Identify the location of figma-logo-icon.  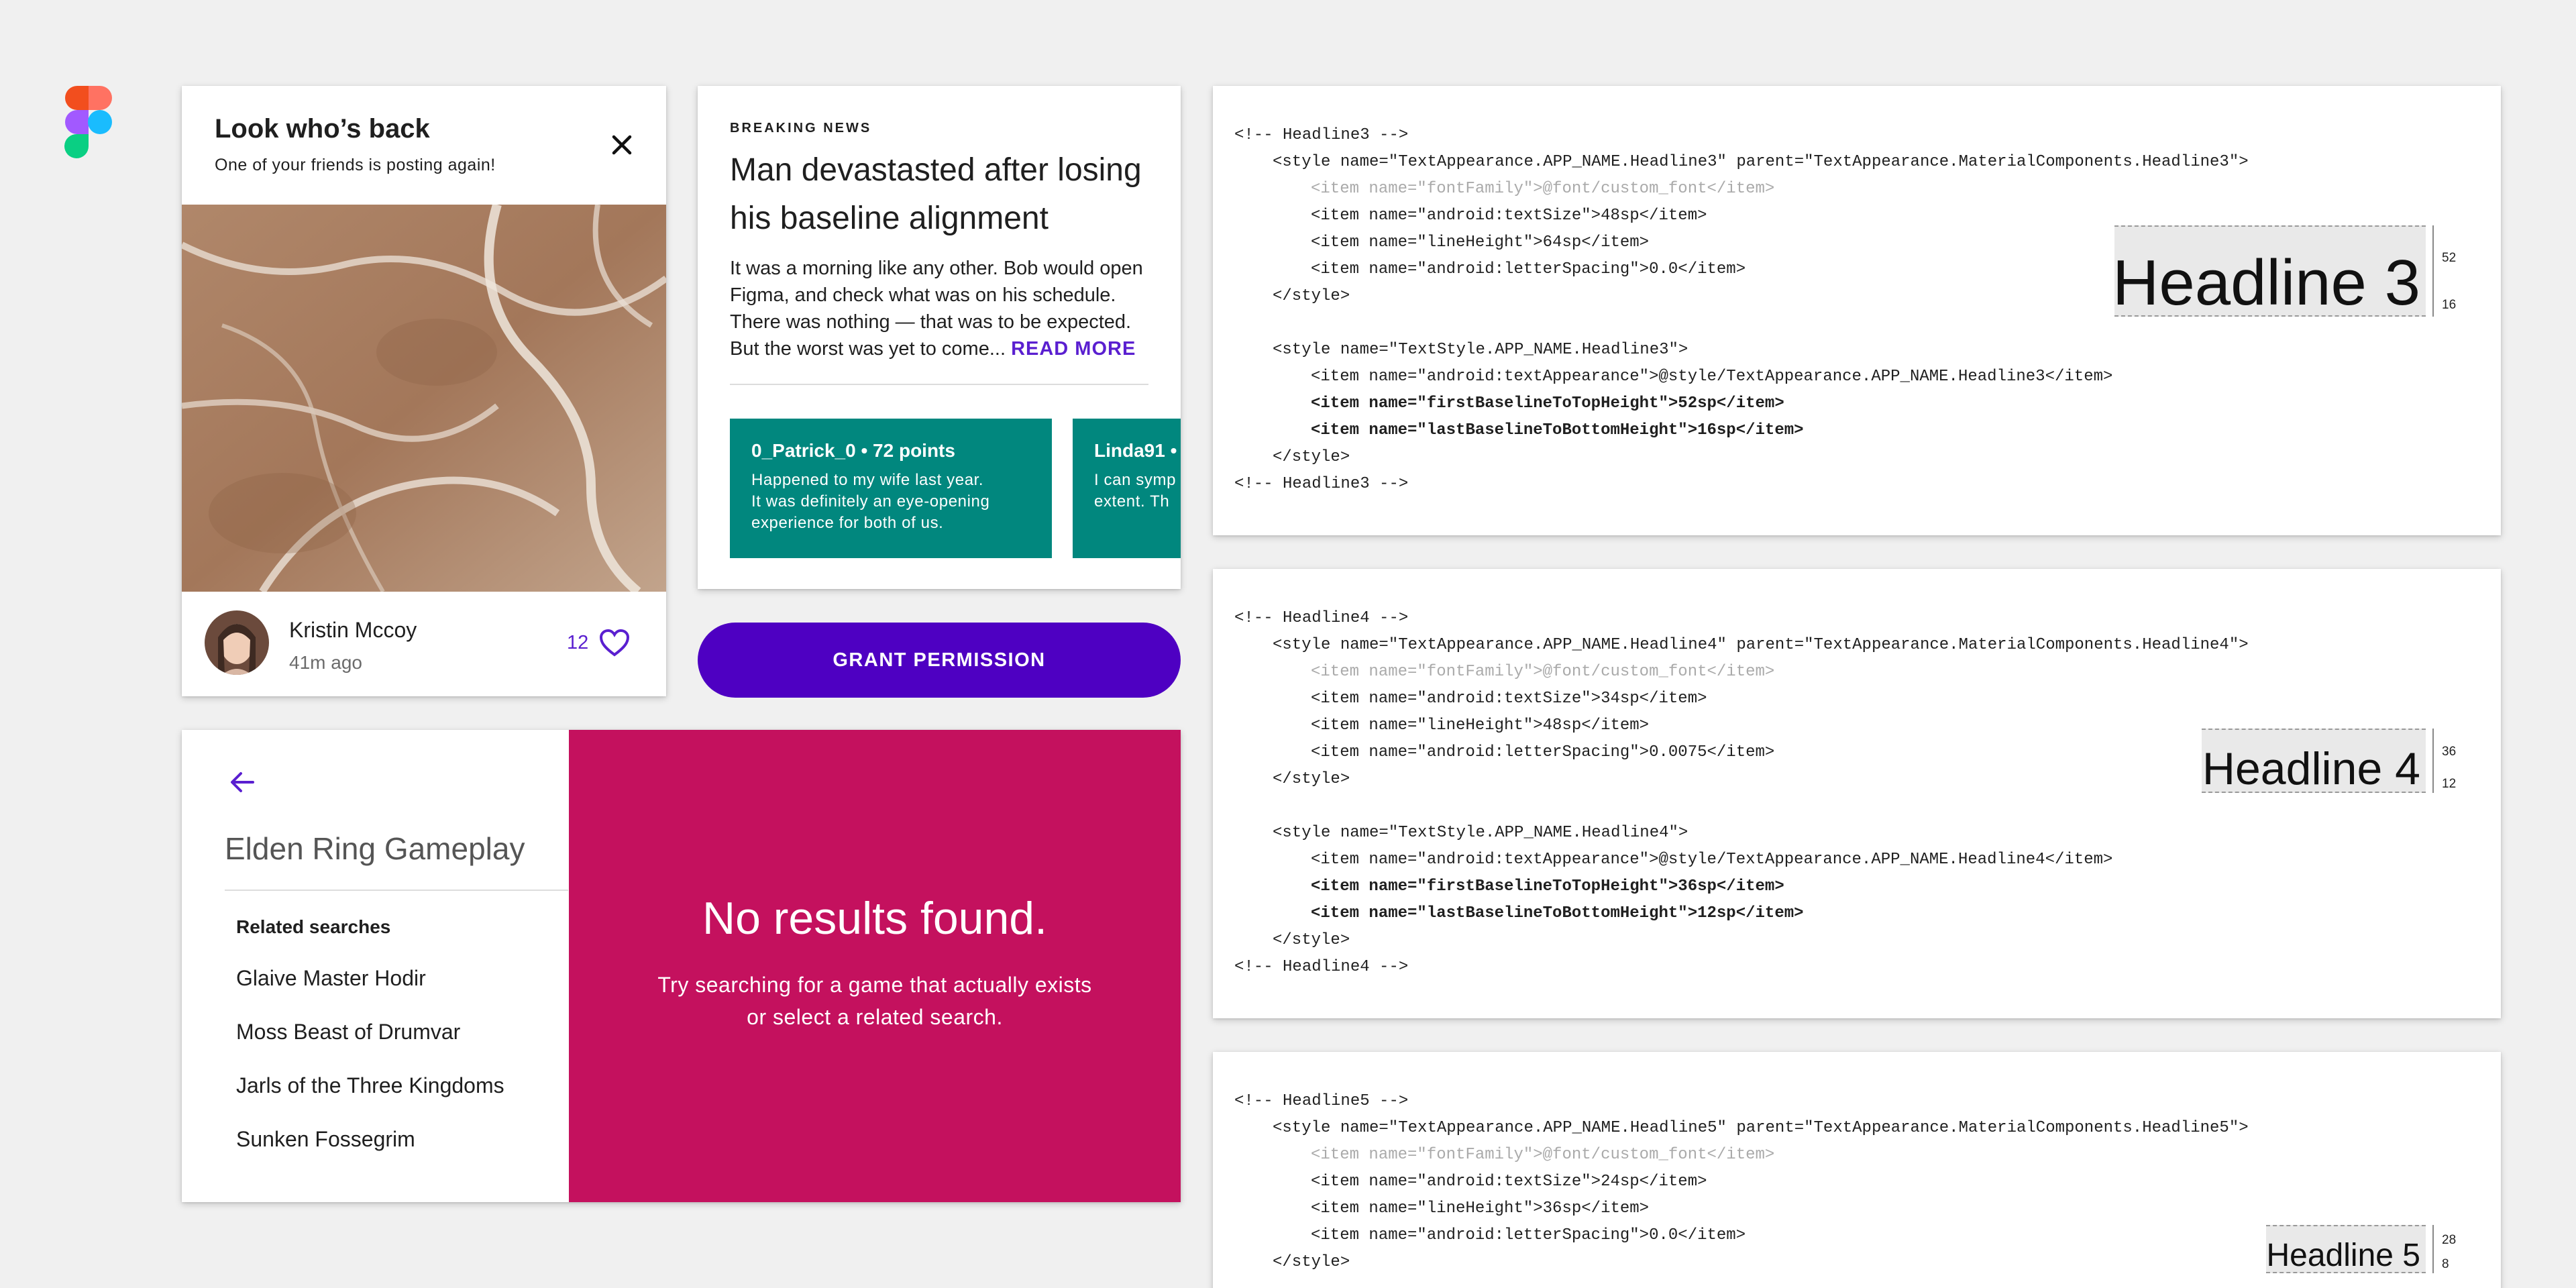
(88, 122).